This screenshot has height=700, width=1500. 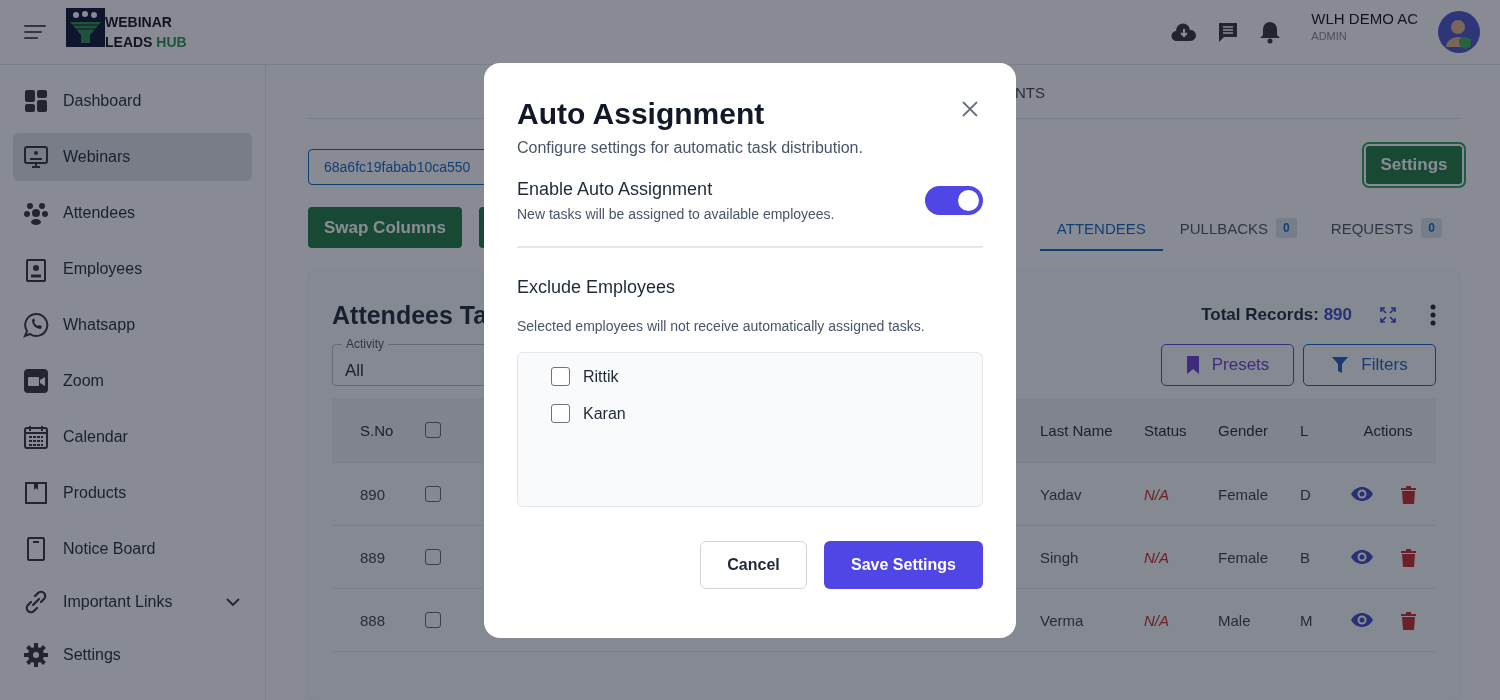 I want to click on table-cell-text: B, so click(x=1305, y=557).